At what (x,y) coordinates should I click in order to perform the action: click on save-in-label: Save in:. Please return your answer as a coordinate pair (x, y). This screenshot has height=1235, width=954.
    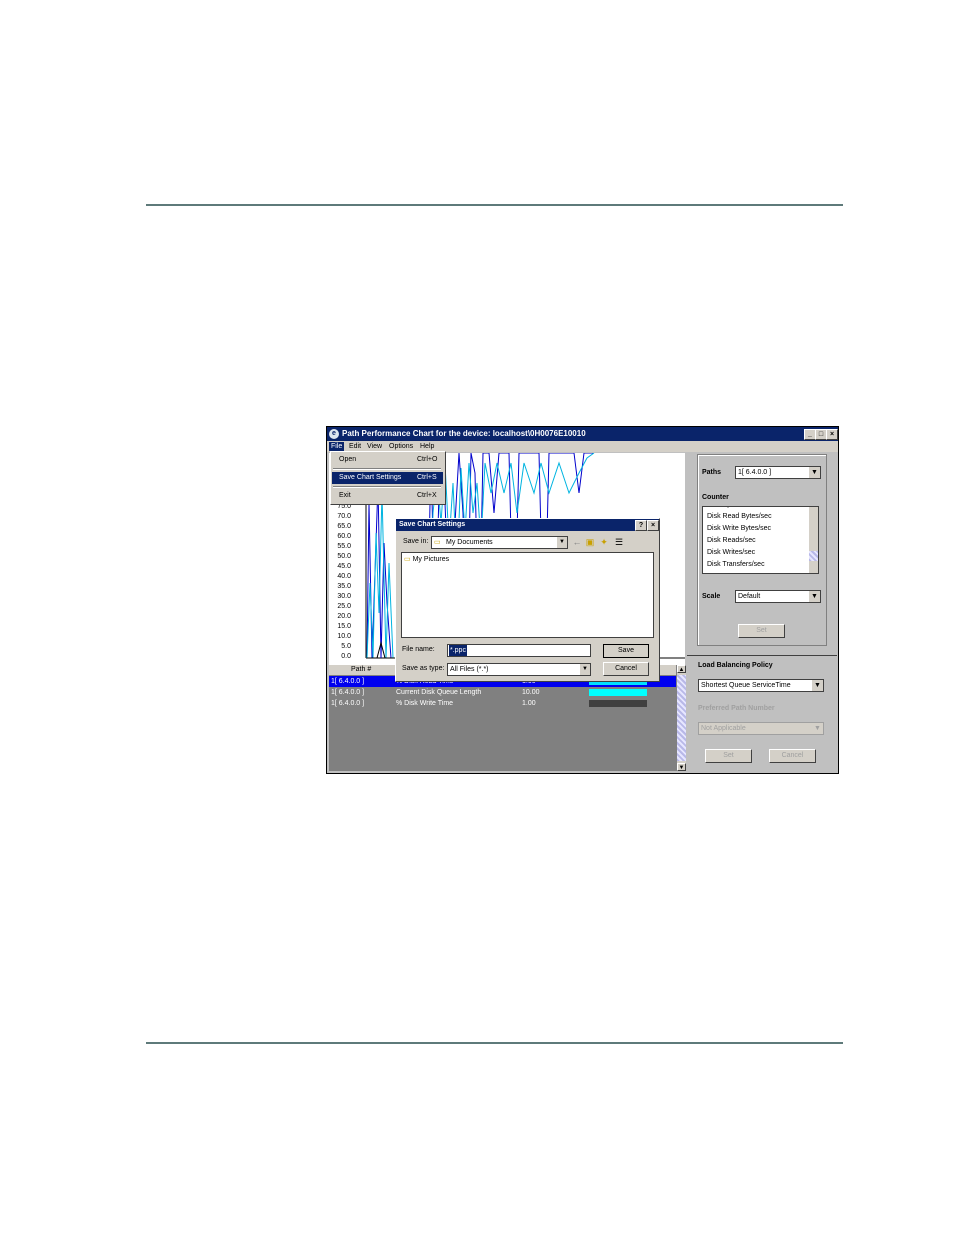
    Looking at the image, I should click on (416, 541).